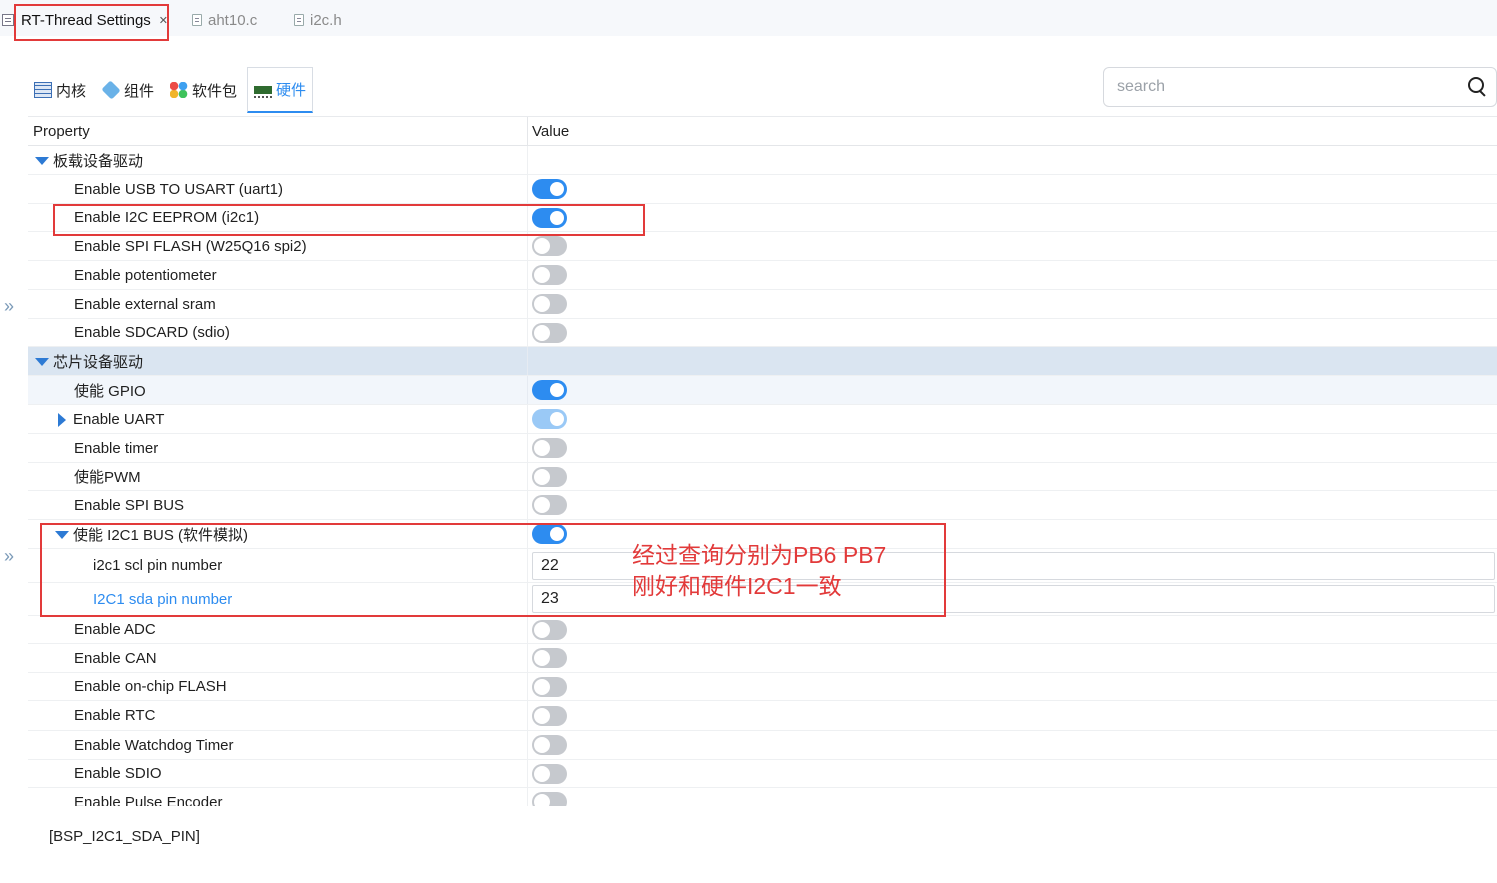  What do you see at coordinates (129, 505) in the screenshot?
I see `property-label: Enable SPI BUS` at bounding box center [129, 505].